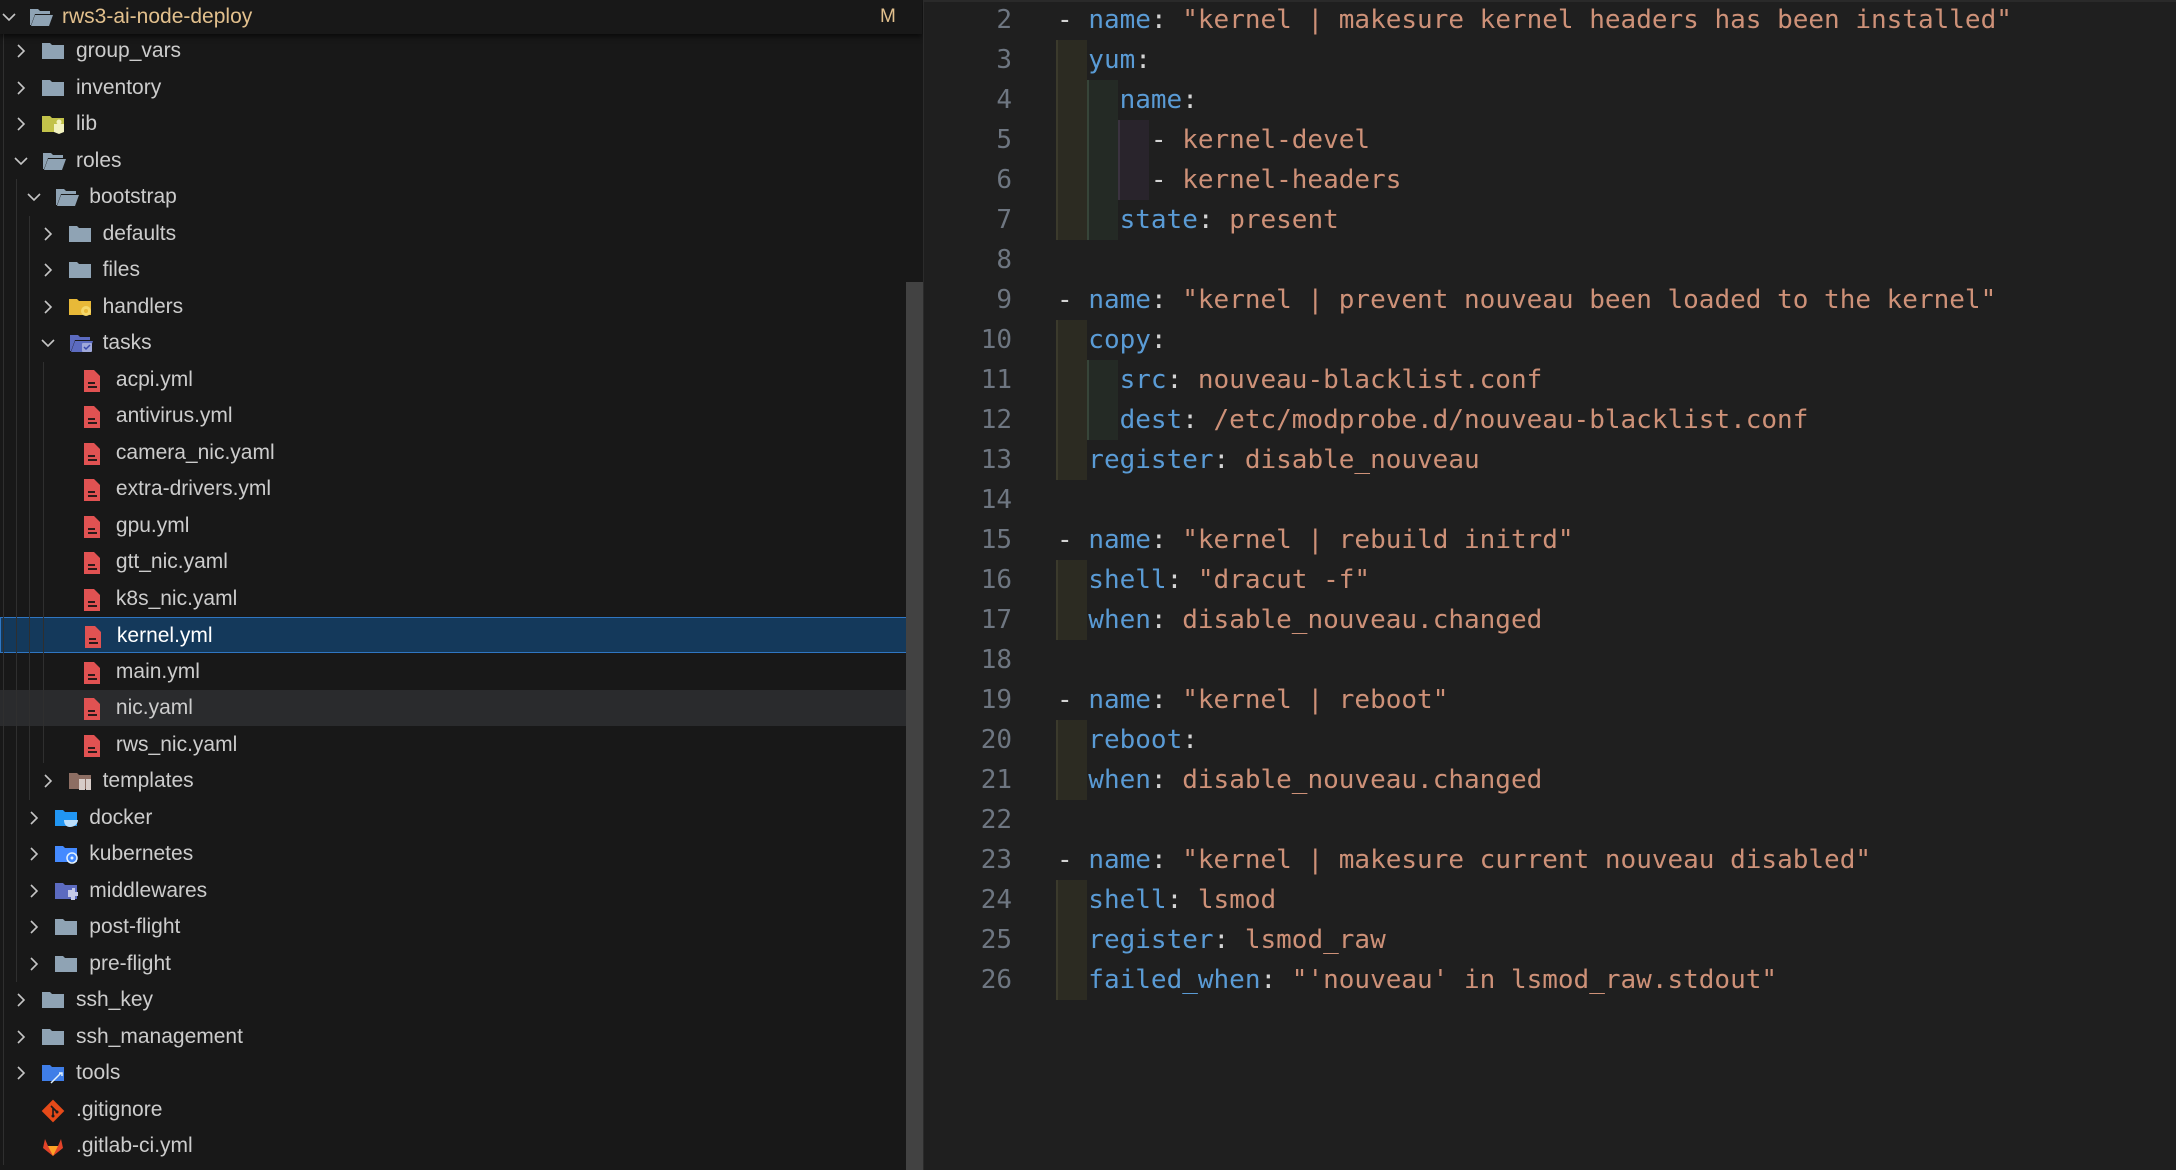 The image size is (2176, 1170). What do you see at coordinates (461, 964) in the screenshot?
I see `tree-folder-pre-flight: pre-flight` at bounding box center [461, 964].